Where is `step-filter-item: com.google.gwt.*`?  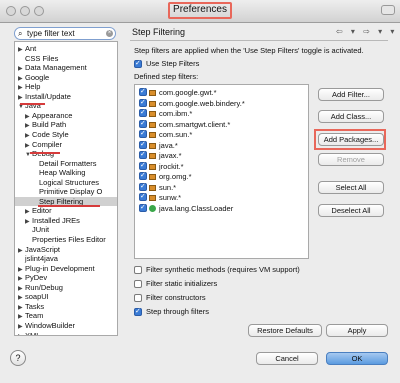
step-filter-item: com.google.gwt.* is located at coordinates (178, 92).